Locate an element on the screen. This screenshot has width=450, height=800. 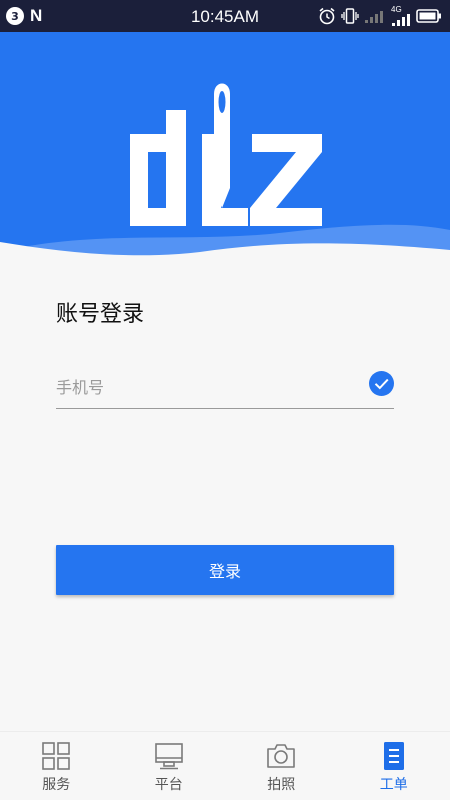
signal-weak-icon is located at coordinates (374, 17).